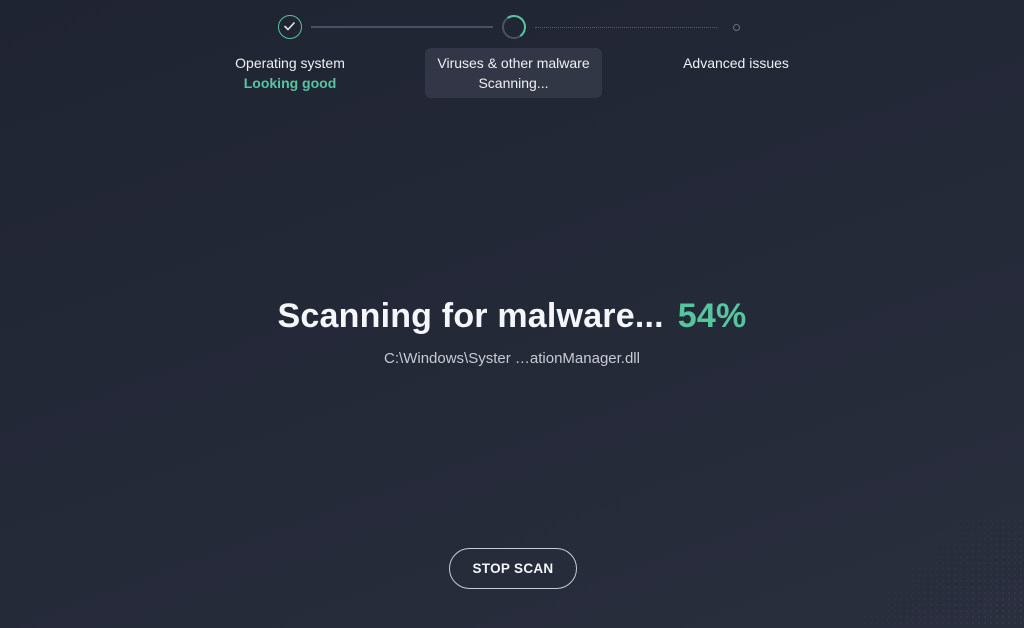  I want to click on step-advanced-issues: Advanced issues, so click(736, 63).